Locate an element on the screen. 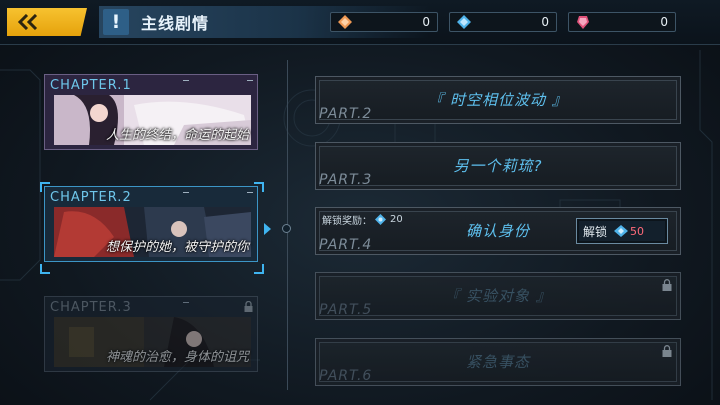 This screenshot has height=405, width=720. chapter-card-3-locked: CHAPTER.3 神魂的治愈，身体的诅咒 is located at coordinates (151, 334).